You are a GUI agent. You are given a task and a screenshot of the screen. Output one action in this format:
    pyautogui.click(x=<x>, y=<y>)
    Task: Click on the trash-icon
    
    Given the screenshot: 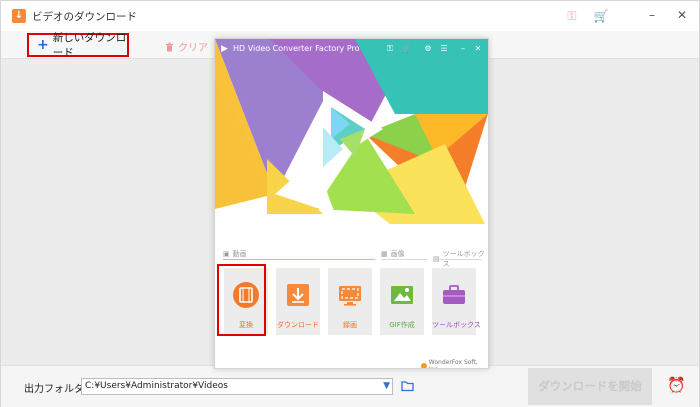 What is the action you would take?
    pyautogui.click(x=169, y=46)
    